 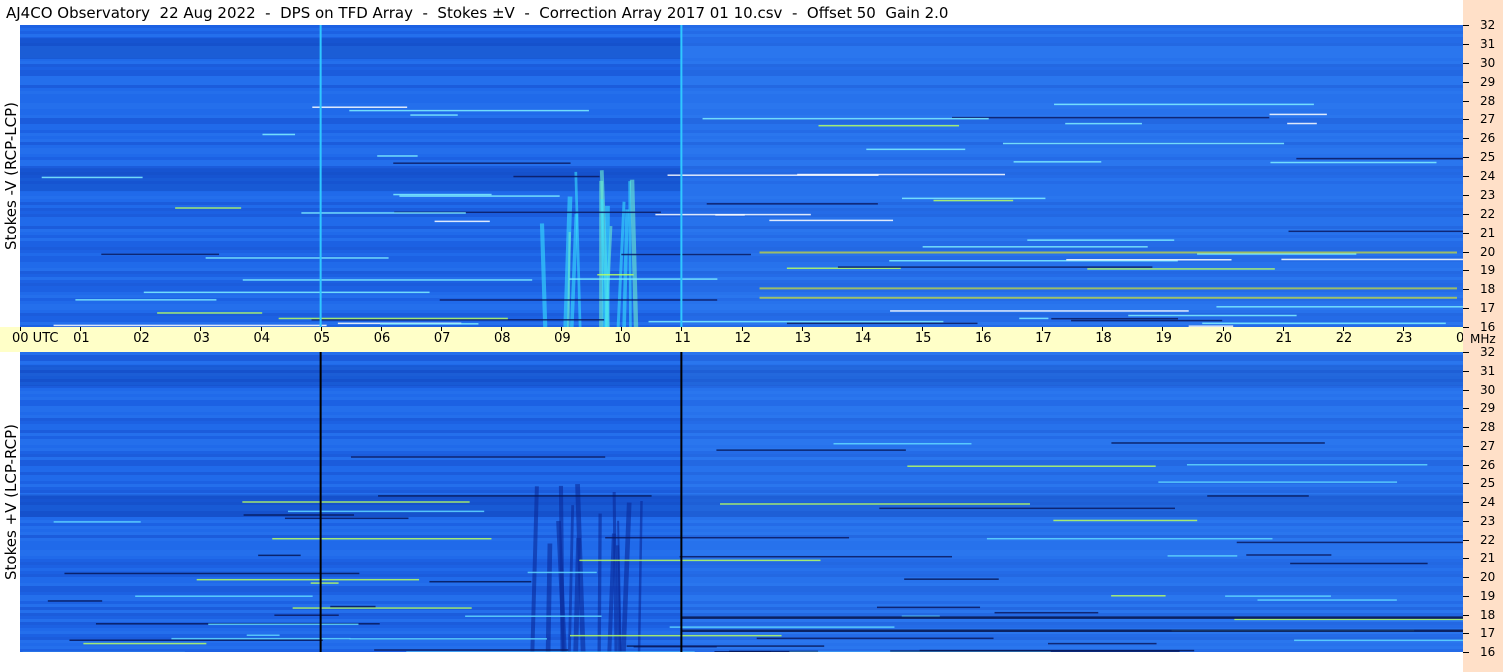 I want to click on time-tick-label: 14, so click(x=863, y=338).